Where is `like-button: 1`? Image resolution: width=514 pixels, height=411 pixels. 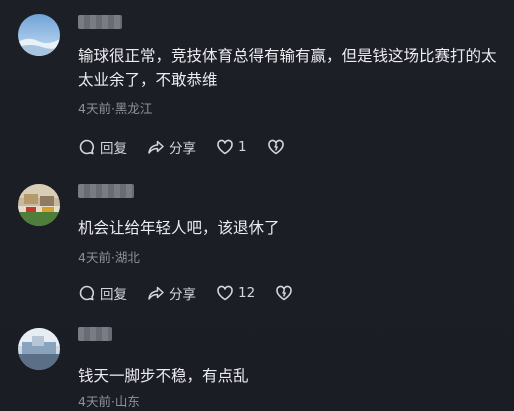
like-button: 1 is located at coordinates (231, 147).